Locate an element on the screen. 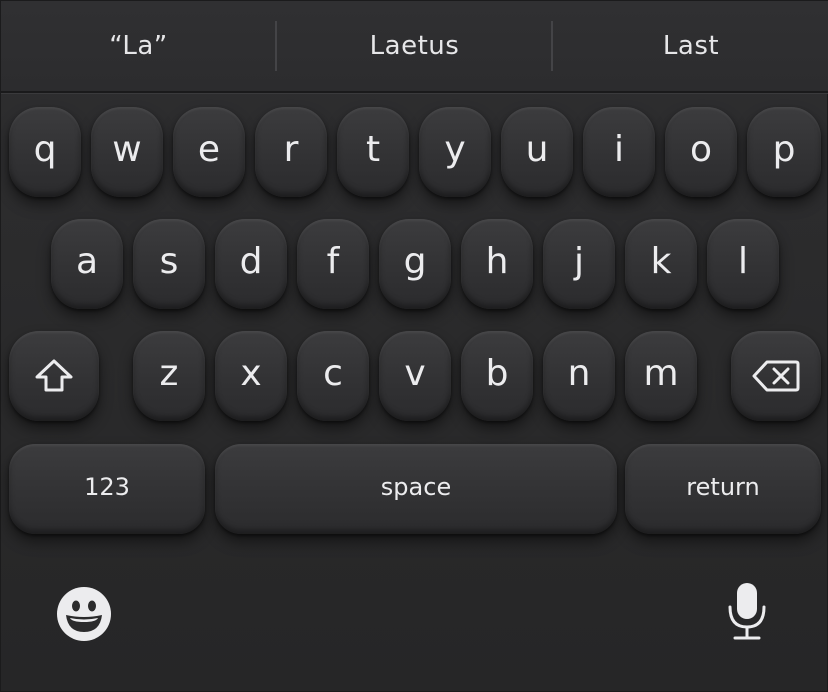 Image resolution: width=828 pixels, height=692 pixels. key-label: y is located at coordinates (455, 149).